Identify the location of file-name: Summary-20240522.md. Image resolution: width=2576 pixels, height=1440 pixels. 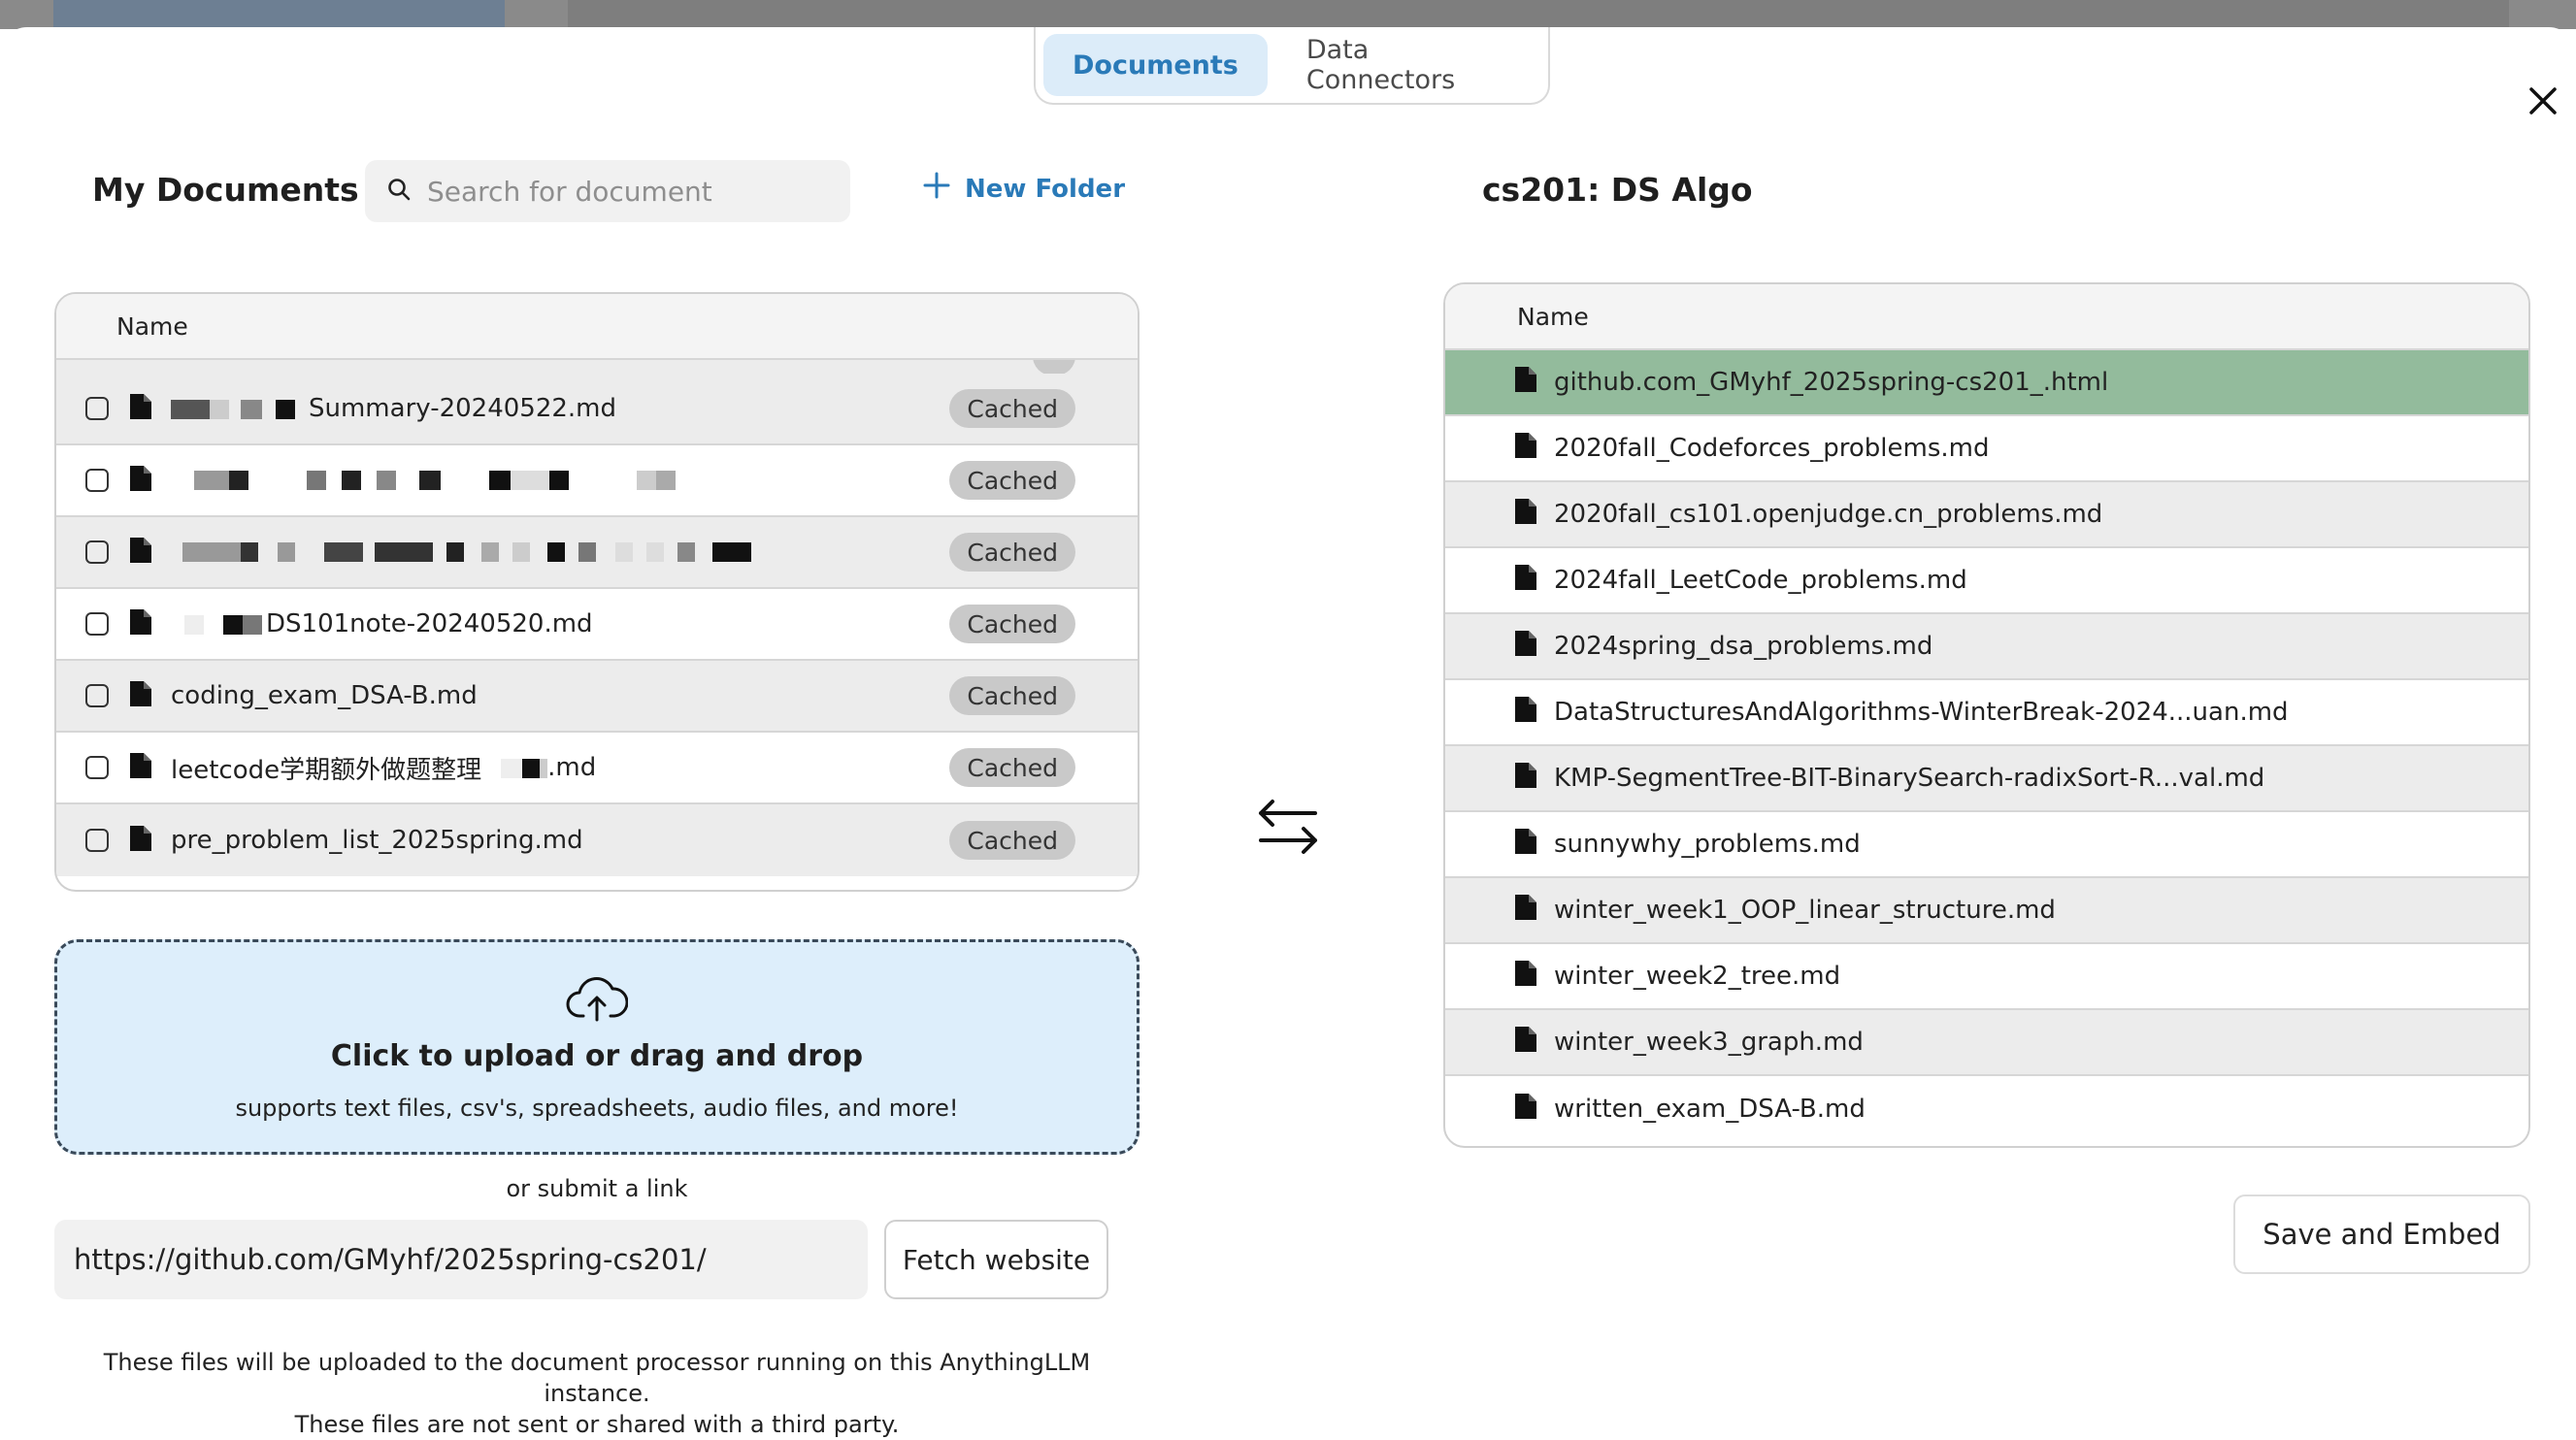
(463, 408).